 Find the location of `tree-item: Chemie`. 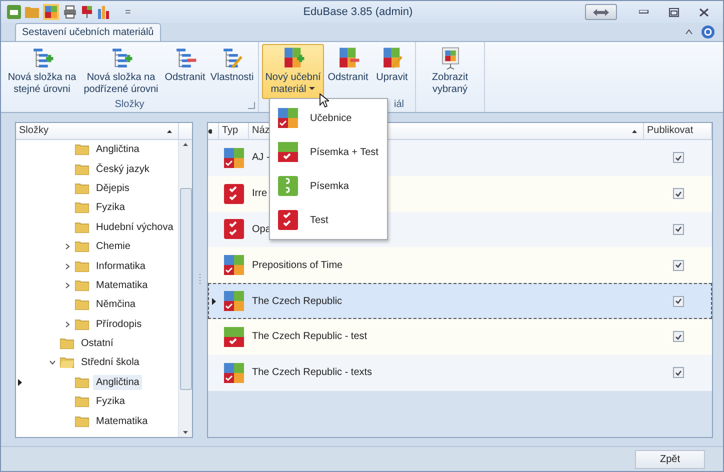

tree-item: Chemie is located at coordinates (113, 246).